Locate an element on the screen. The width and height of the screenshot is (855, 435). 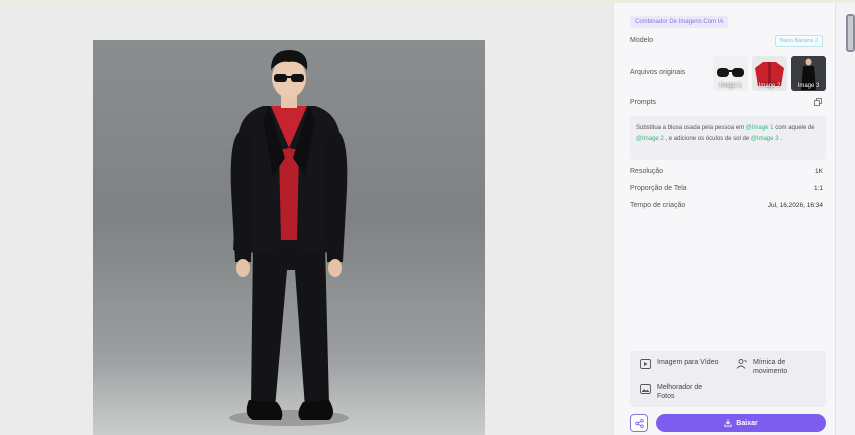
photo-enhancer-button: Melhorador de Fotos is located at coordinates (680, 392).